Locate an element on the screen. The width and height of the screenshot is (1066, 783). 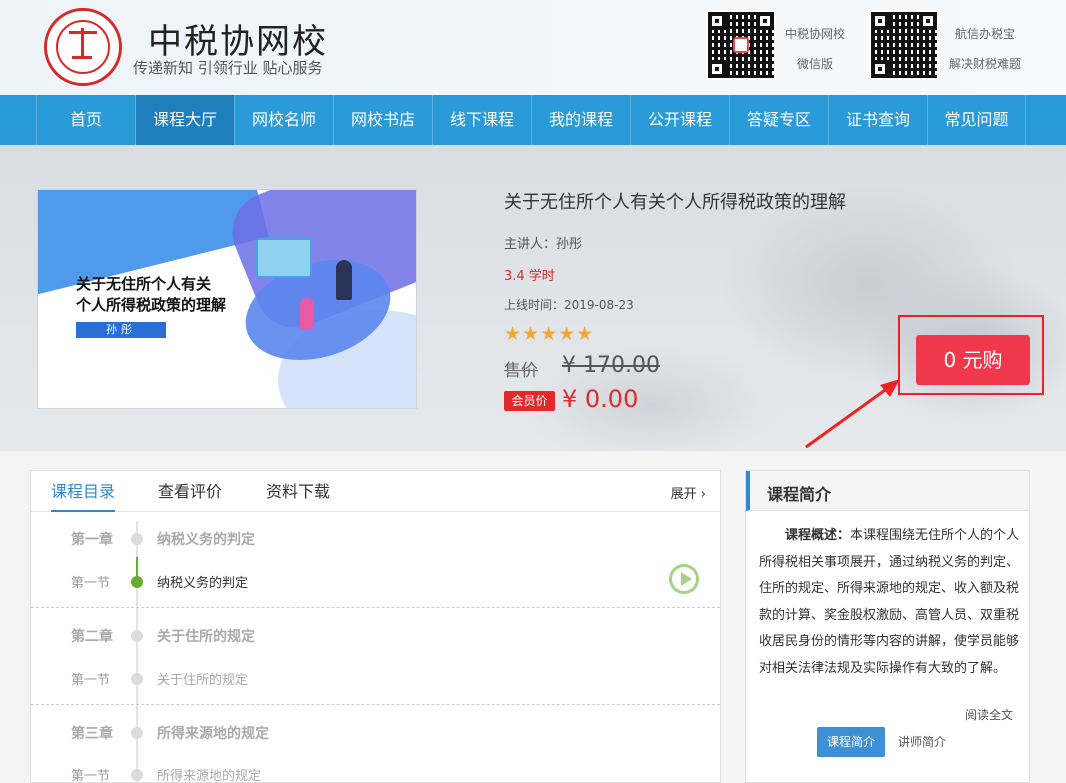
price-label: 售价 is located at coordinates (521, 371).